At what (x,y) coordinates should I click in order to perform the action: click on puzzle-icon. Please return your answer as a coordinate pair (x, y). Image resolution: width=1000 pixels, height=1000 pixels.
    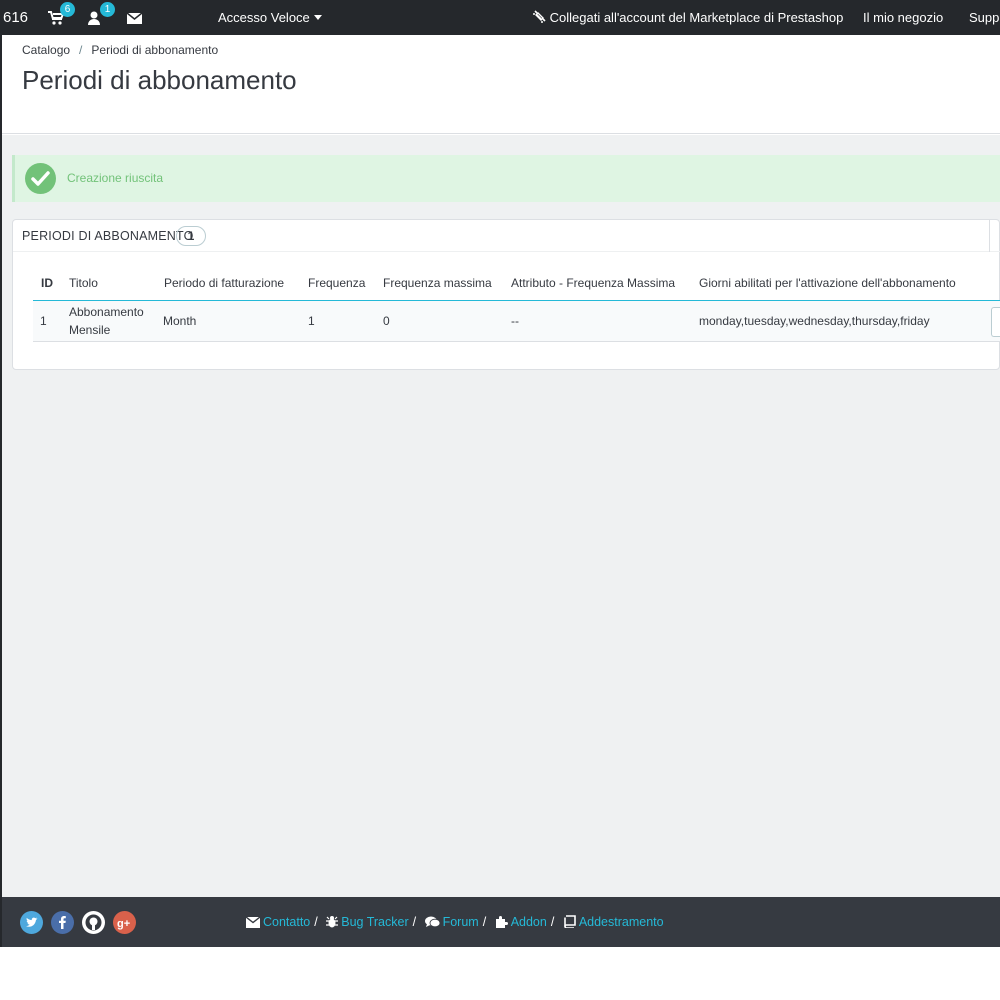
    Looking at the image, I should click on (501, 922).